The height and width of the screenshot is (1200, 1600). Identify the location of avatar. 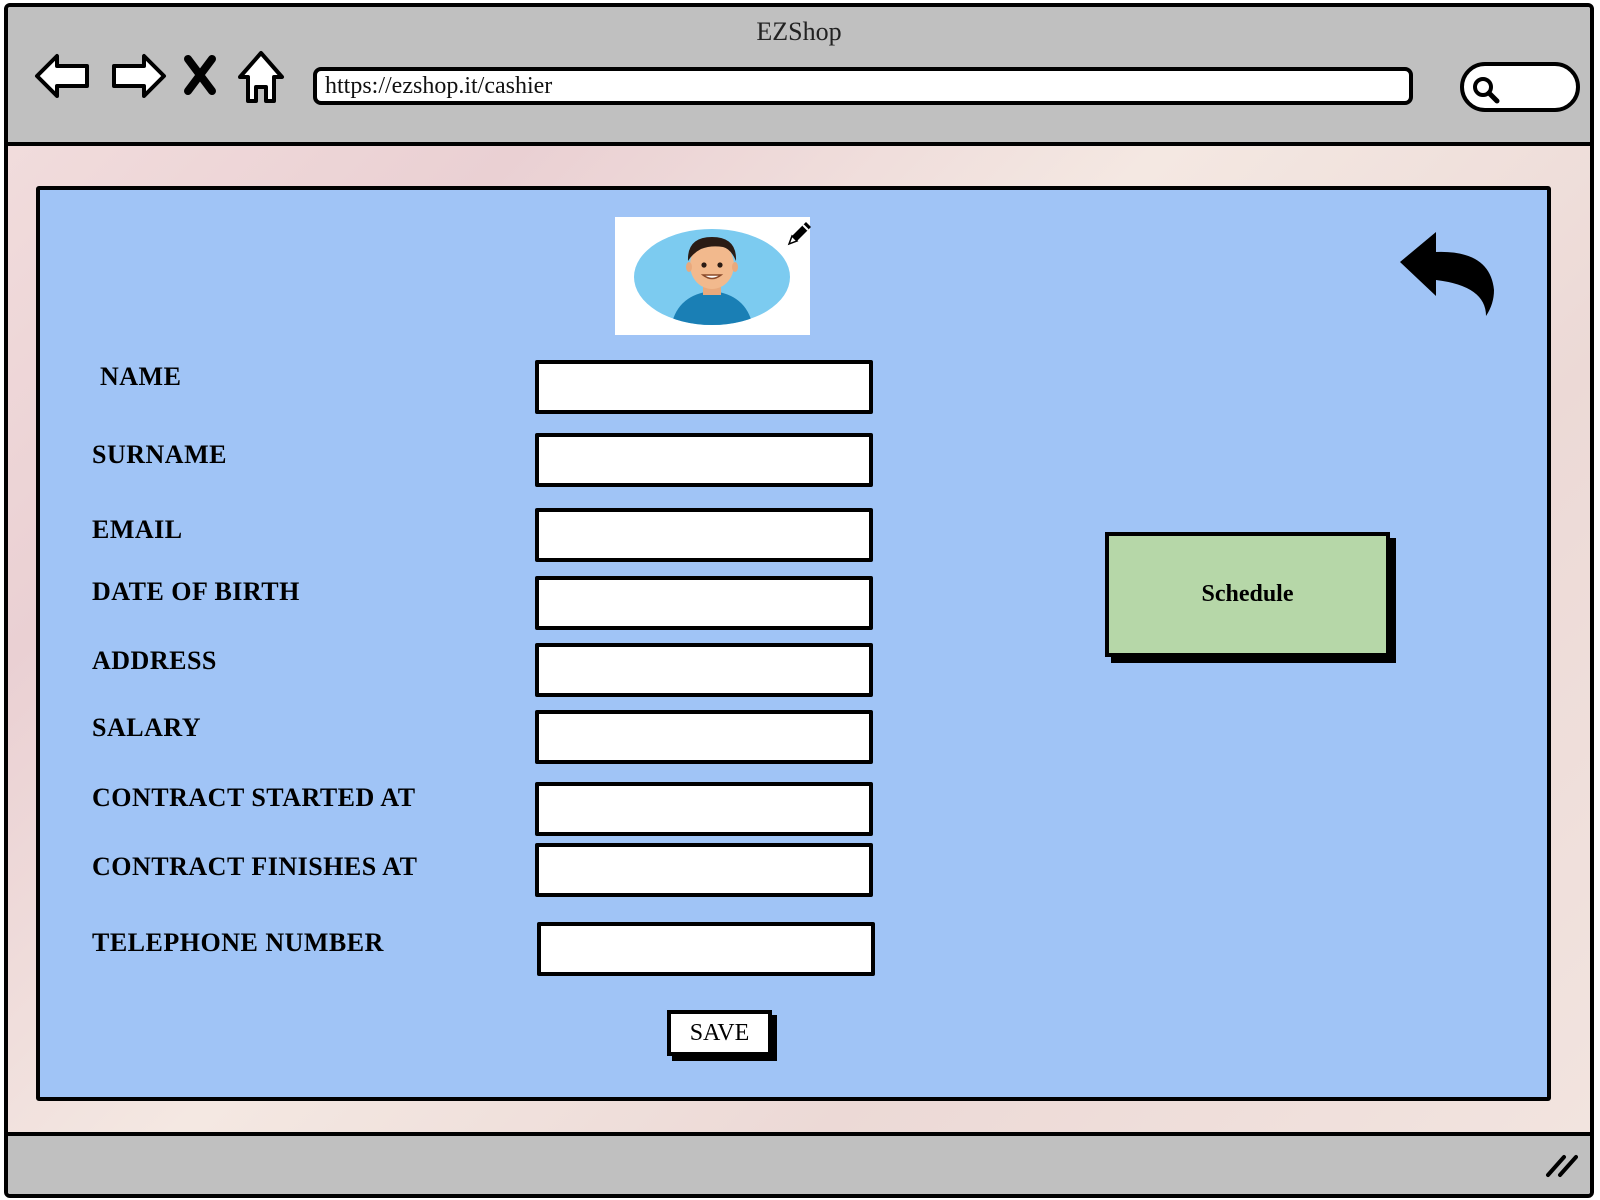
(712, 276).